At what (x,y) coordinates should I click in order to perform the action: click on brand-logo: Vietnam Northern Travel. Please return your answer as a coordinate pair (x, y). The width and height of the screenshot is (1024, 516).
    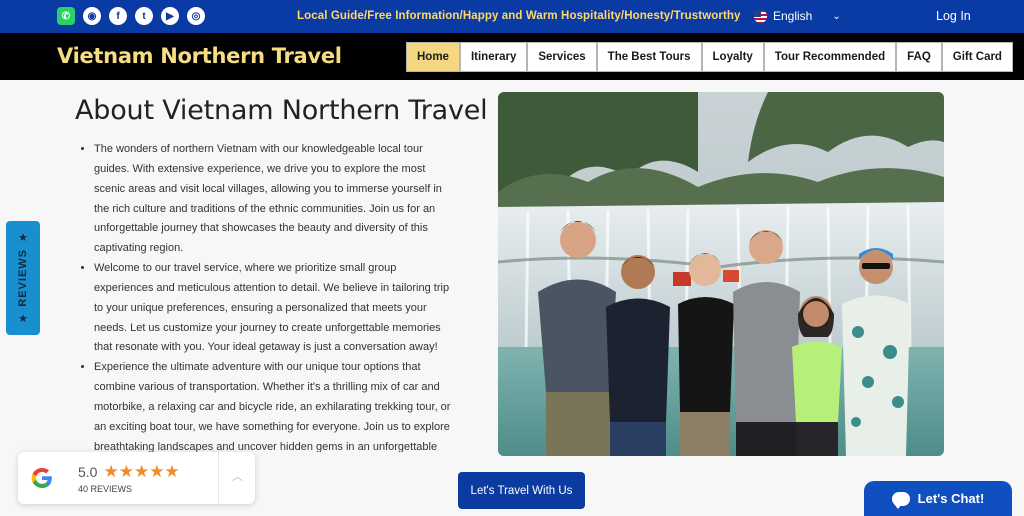
    Looking at the image, I should click on (199, 56).